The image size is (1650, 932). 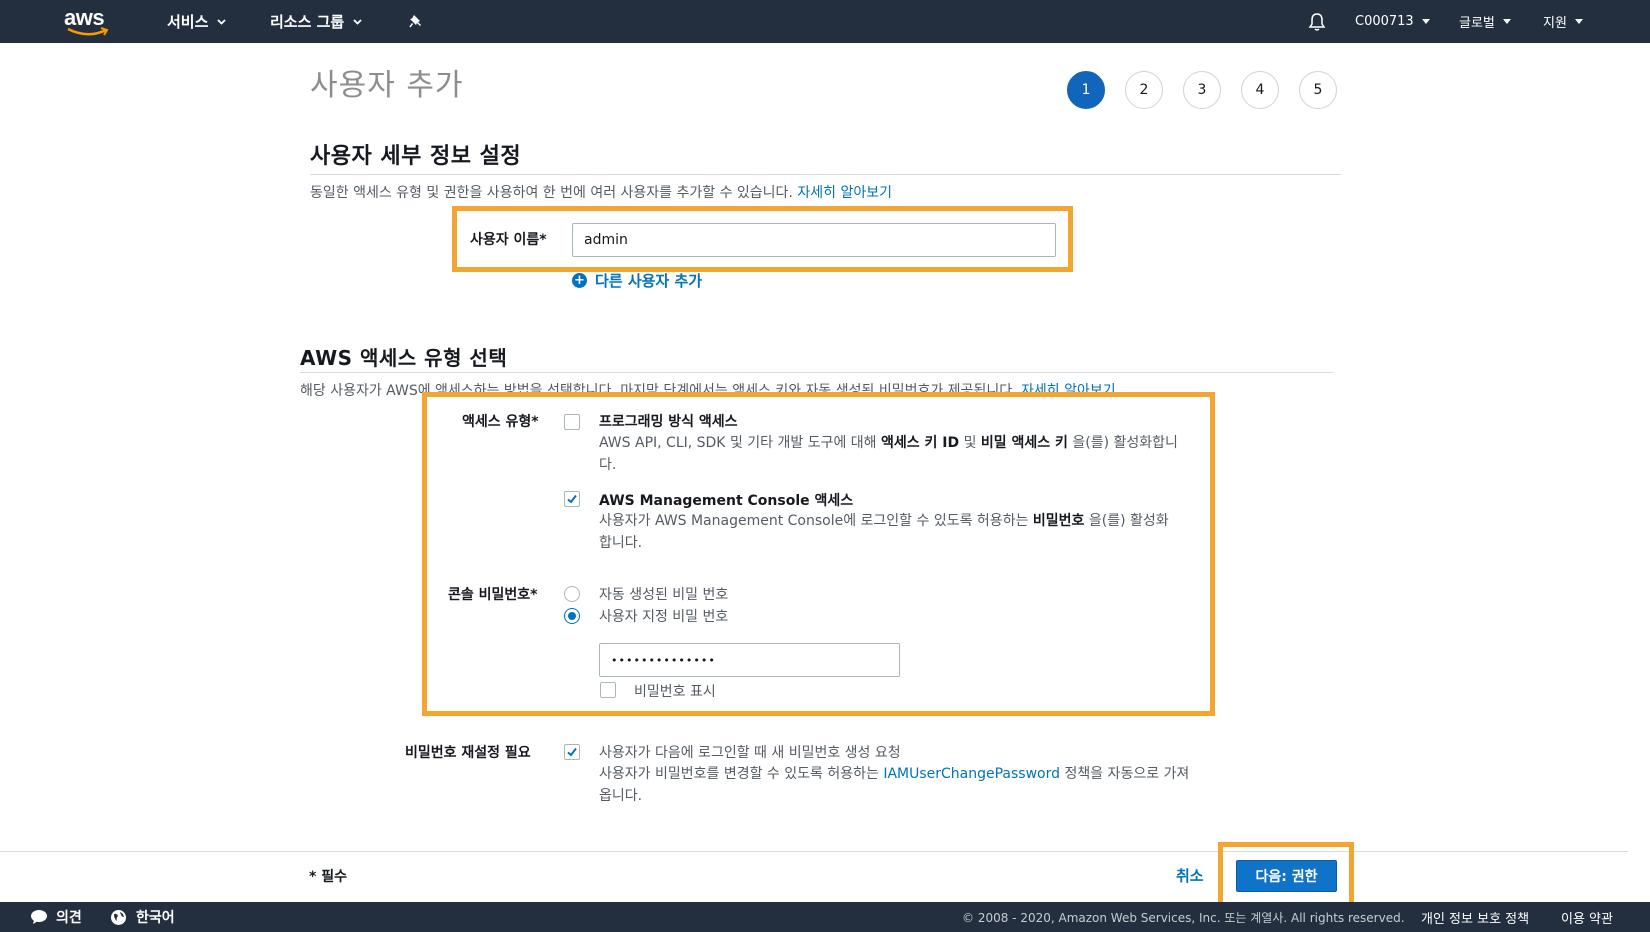 I want to click on language-selector: 한국어, so click(x=142, y=917).